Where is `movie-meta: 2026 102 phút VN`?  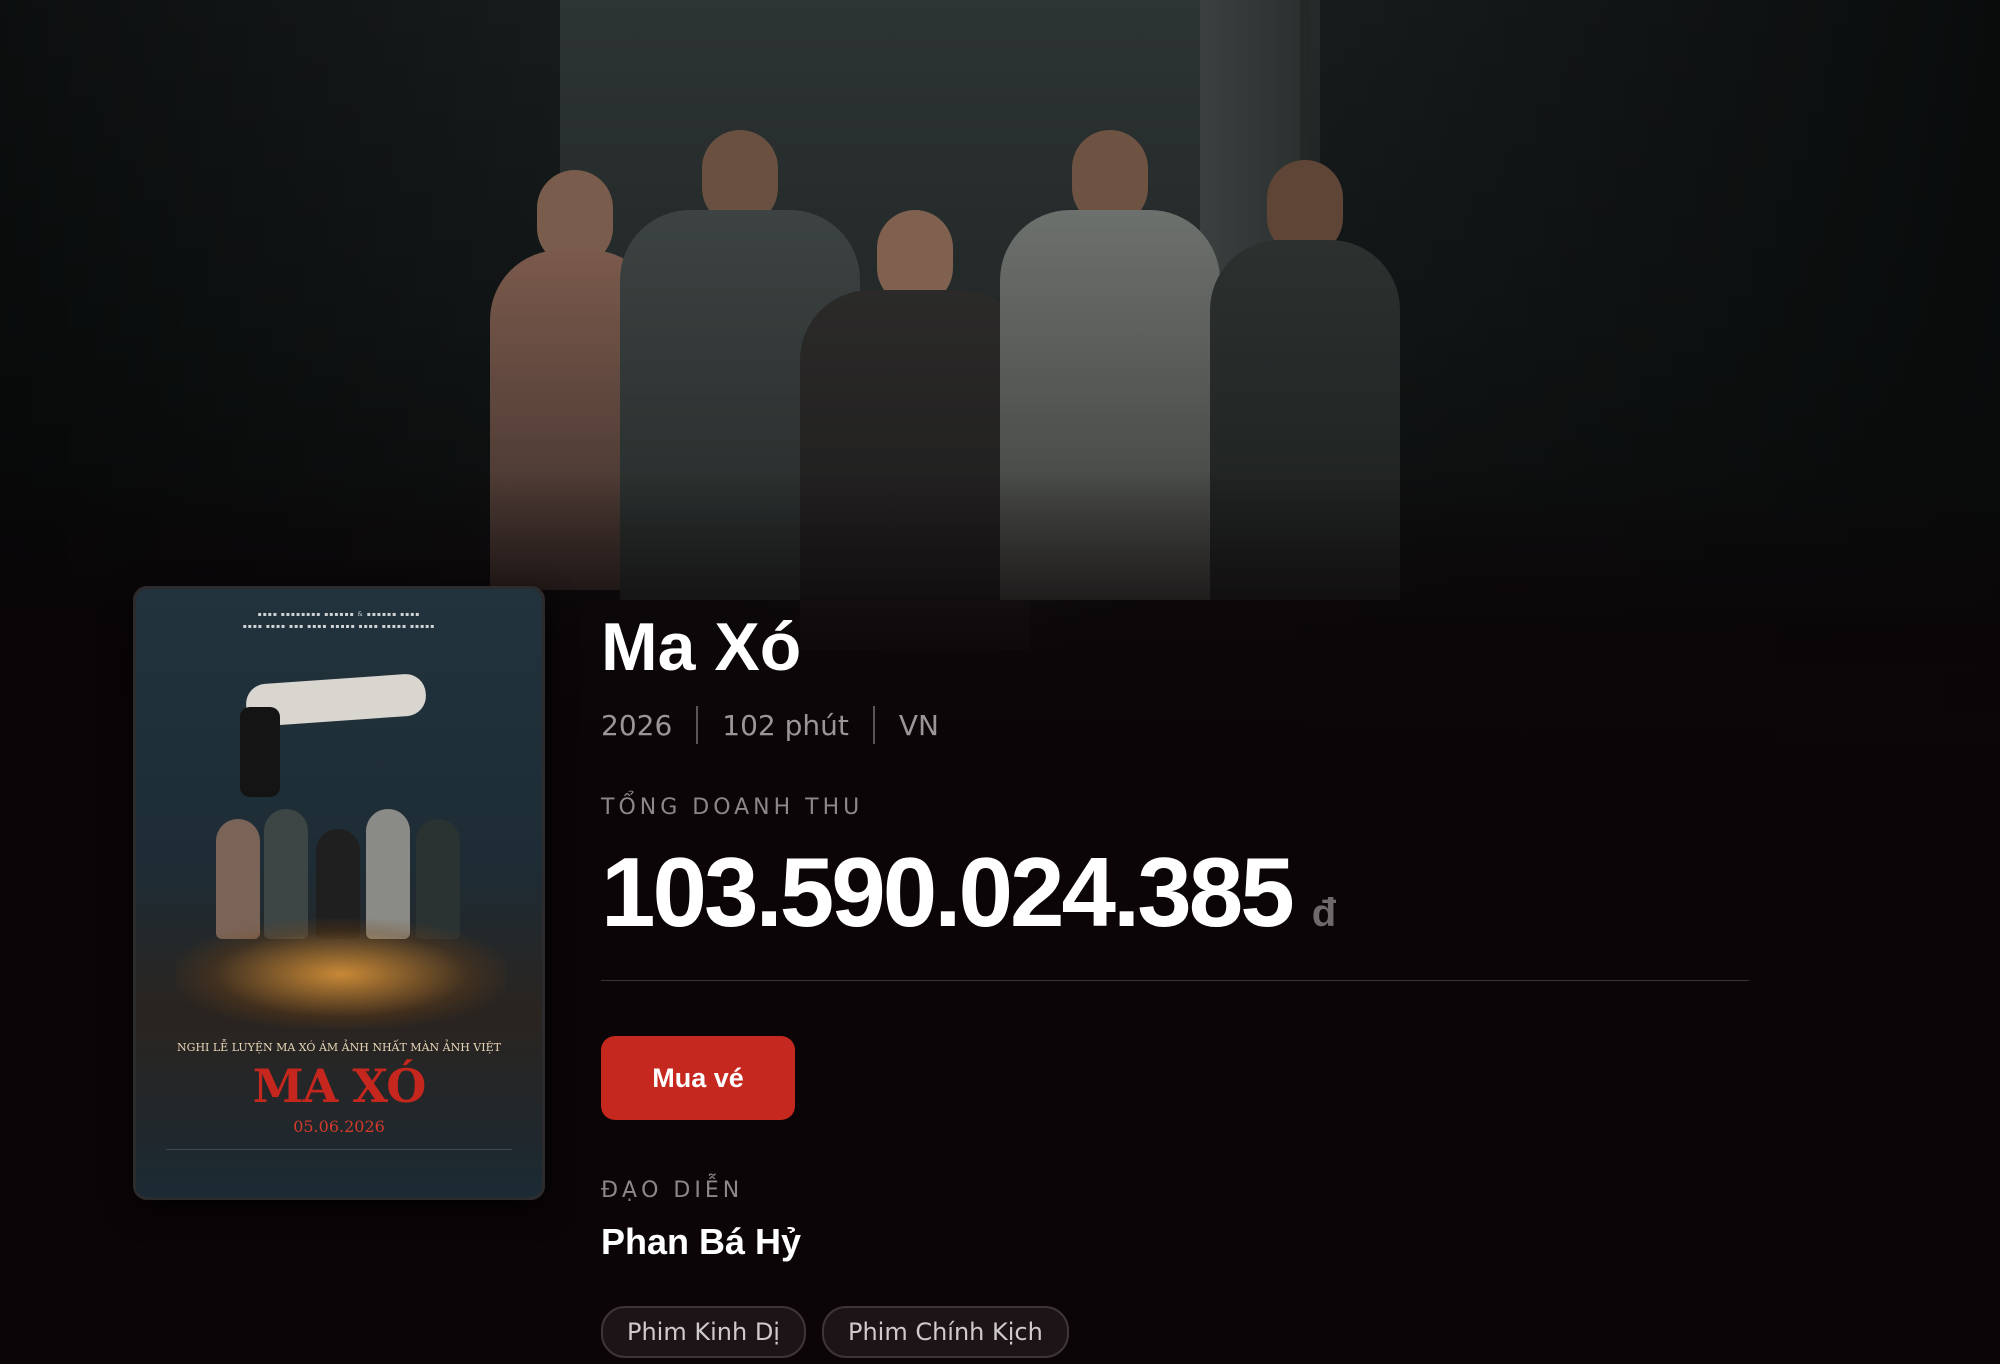
movie-meta: 2026 102 phút VN is located at coordinates (770, 725).